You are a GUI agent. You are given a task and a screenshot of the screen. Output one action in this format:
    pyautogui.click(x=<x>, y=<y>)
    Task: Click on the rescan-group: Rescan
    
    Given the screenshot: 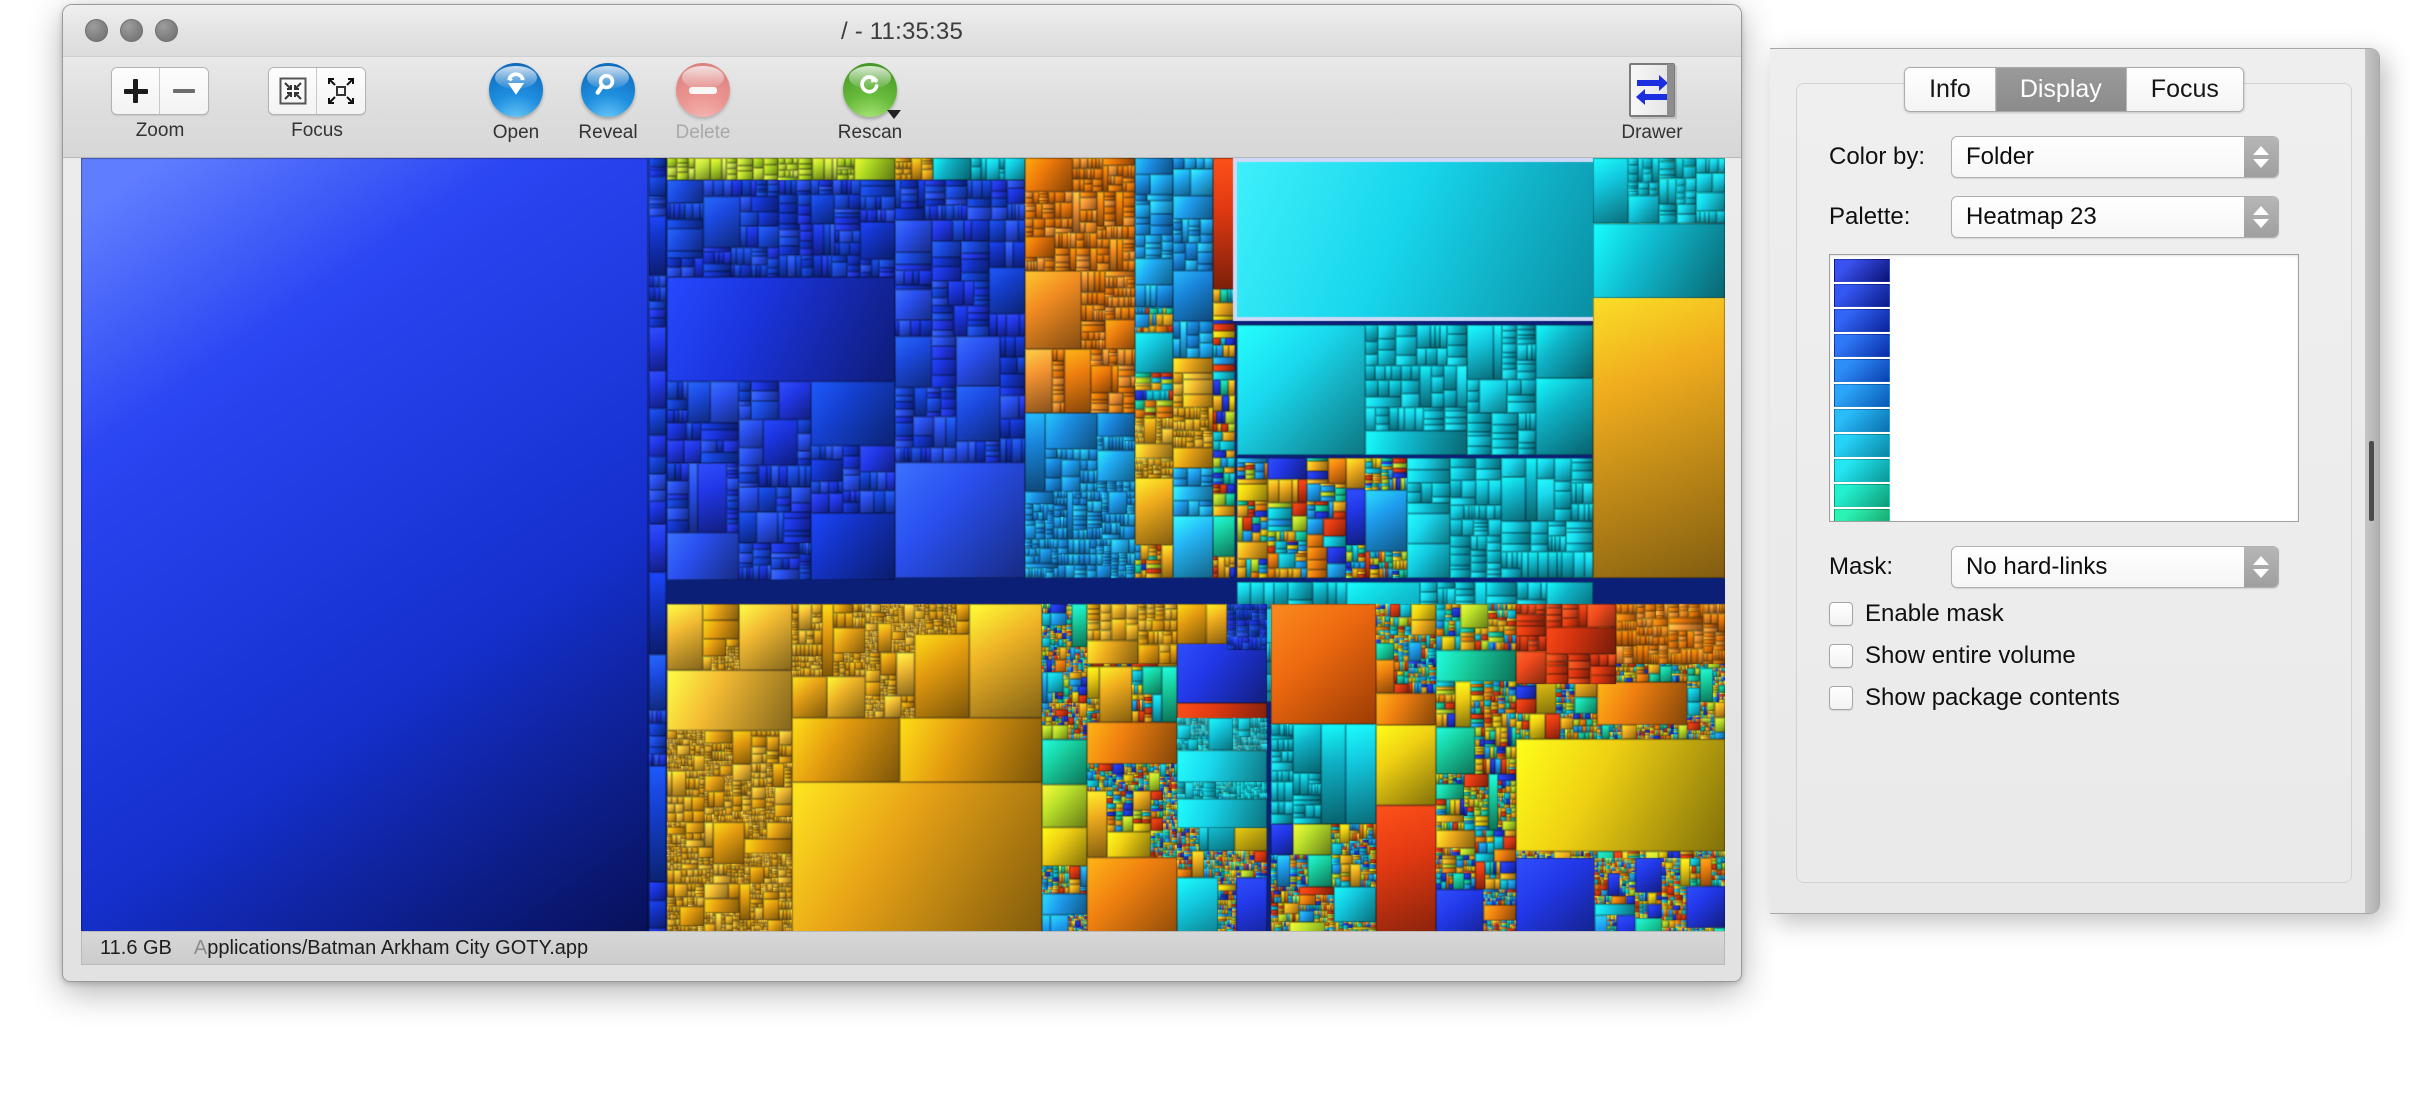 What is the action you would take?
    pyautogui.click(x=870, y=103)
    